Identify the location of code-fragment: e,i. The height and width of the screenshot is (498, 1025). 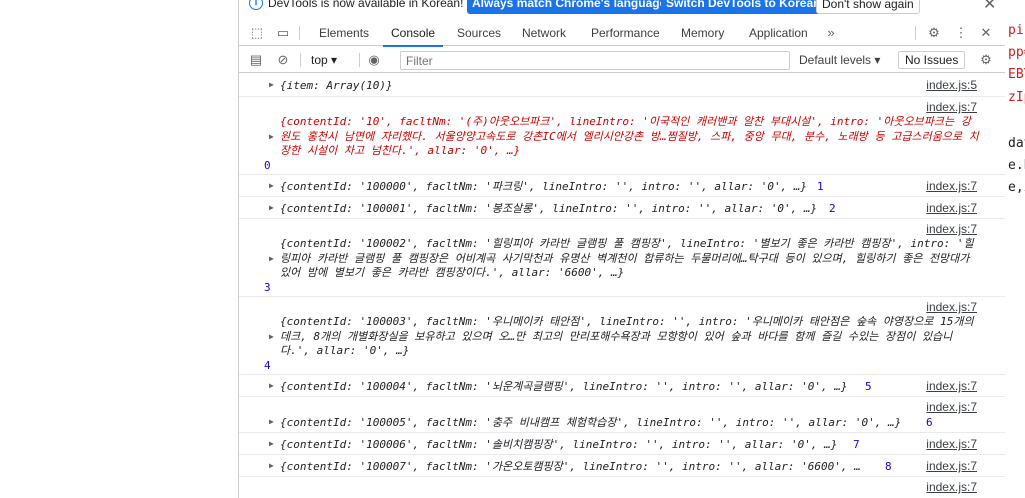
(1016, 187).